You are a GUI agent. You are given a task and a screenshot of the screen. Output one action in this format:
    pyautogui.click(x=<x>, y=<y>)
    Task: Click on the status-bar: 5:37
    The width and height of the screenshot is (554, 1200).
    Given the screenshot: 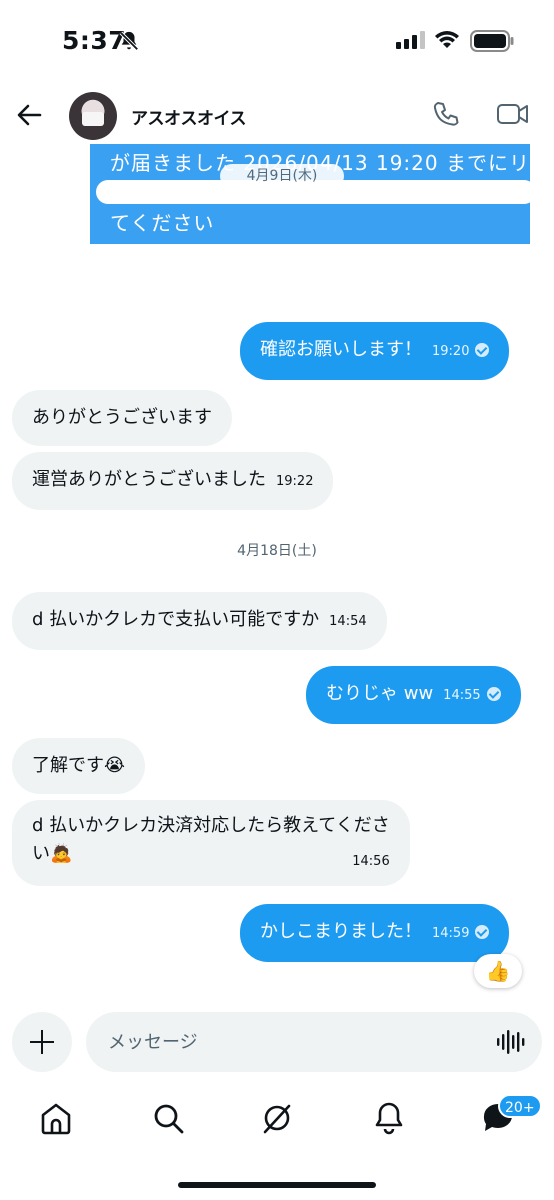 What is the action you would take?
    pyautogui.click(x=277, y=43)
    